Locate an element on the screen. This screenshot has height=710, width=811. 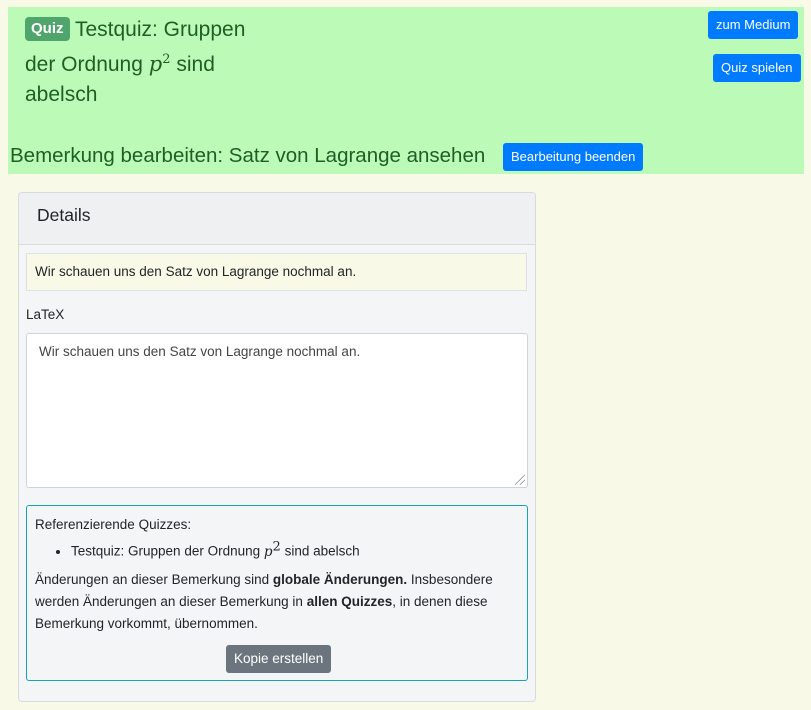
referencing-quiz-math: p2 is located at coordinates (272, 549).